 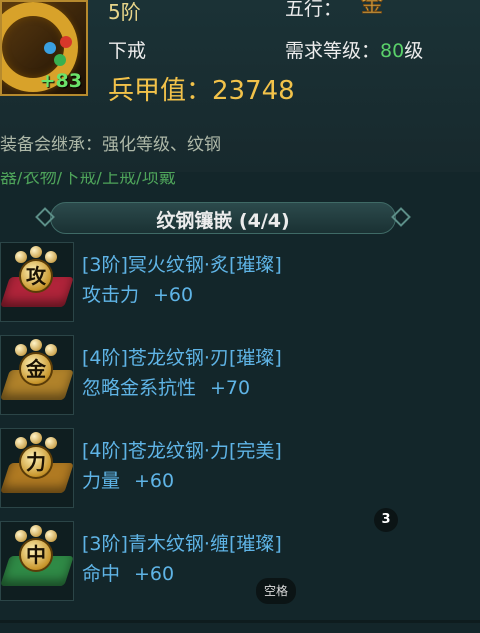 What do you see at coordinates (253, 91) in the screenshot?
I see `armor-power-value: 23748` at bounding box center [253, 91].